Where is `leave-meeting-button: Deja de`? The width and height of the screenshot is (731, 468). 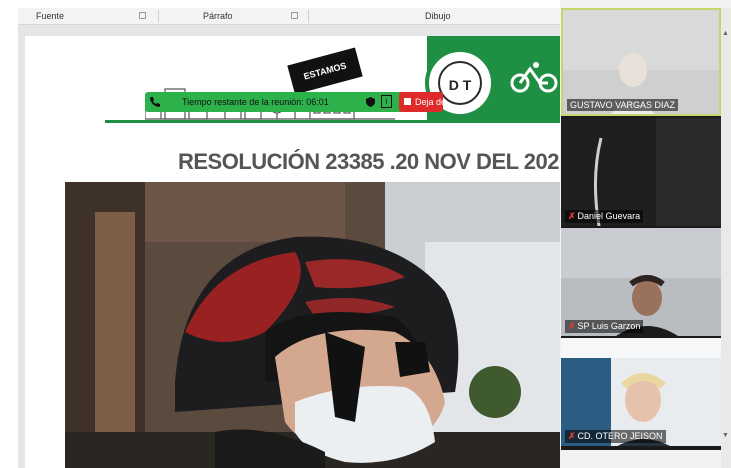
leave-meeting-button: Deja de is located at coordinates (423, 102).